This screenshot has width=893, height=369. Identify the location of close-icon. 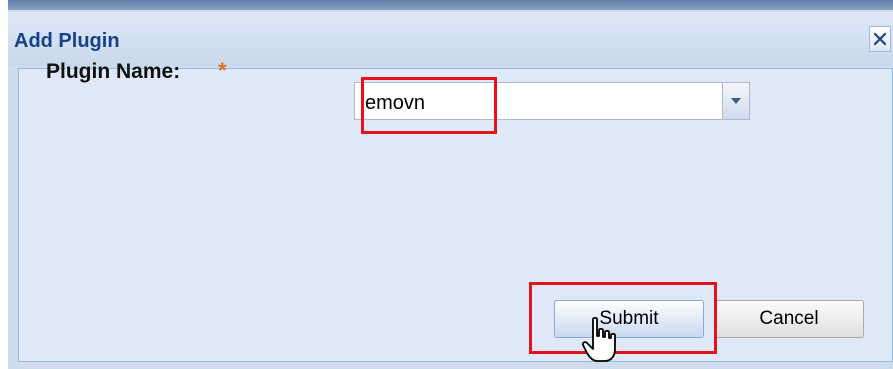
(880, 39).